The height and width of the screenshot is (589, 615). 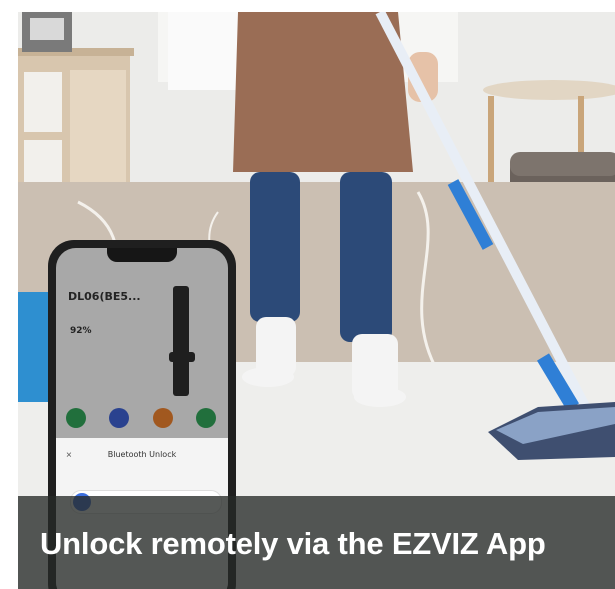 I want to click on screen-overlay, so click(x=142, y=343).